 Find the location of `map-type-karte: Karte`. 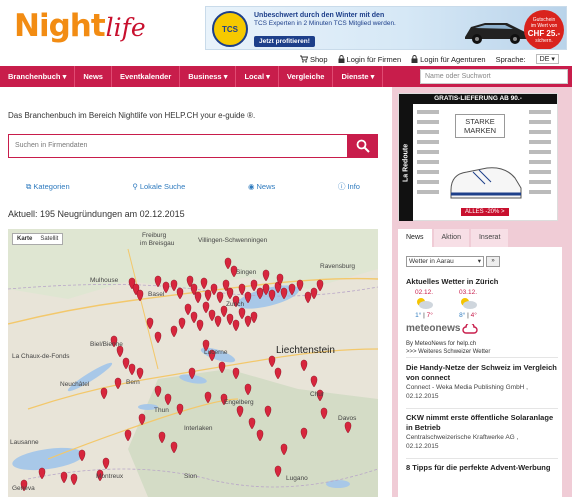

map-type-karte: Karte is located at coordinates (24, 239).